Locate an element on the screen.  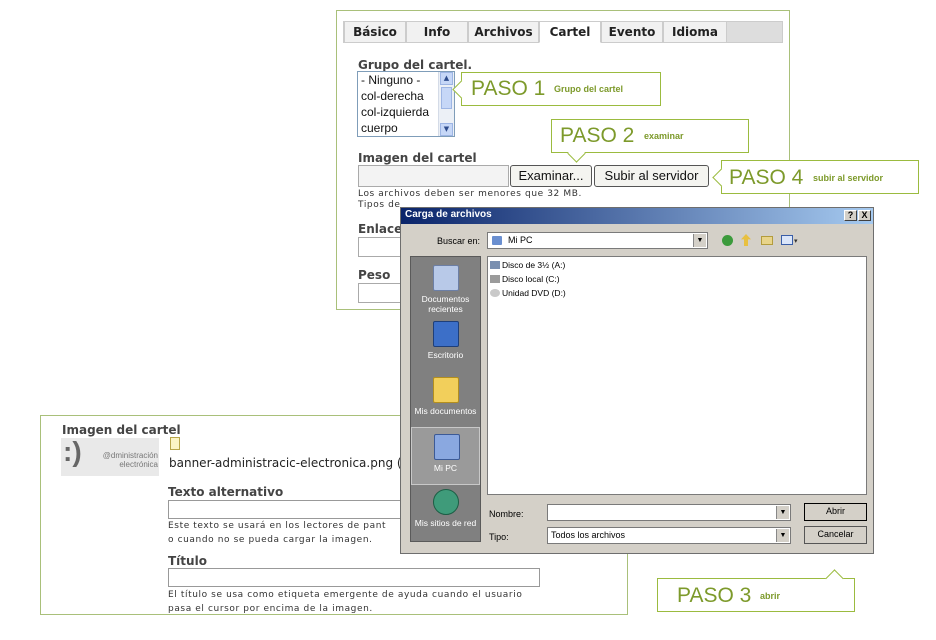
name-label: Nombre: is located at coordinates (506, 514).